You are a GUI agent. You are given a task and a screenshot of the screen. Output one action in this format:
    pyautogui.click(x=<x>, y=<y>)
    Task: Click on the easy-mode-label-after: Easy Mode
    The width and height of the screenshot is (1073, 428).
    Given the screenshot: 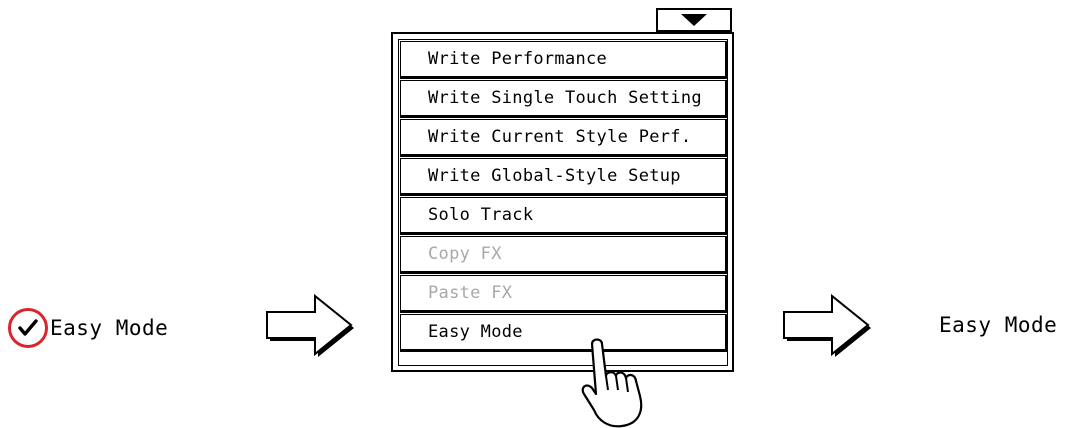 What is the action you would take?
    pyautogui.click(x=998, y=325)
    